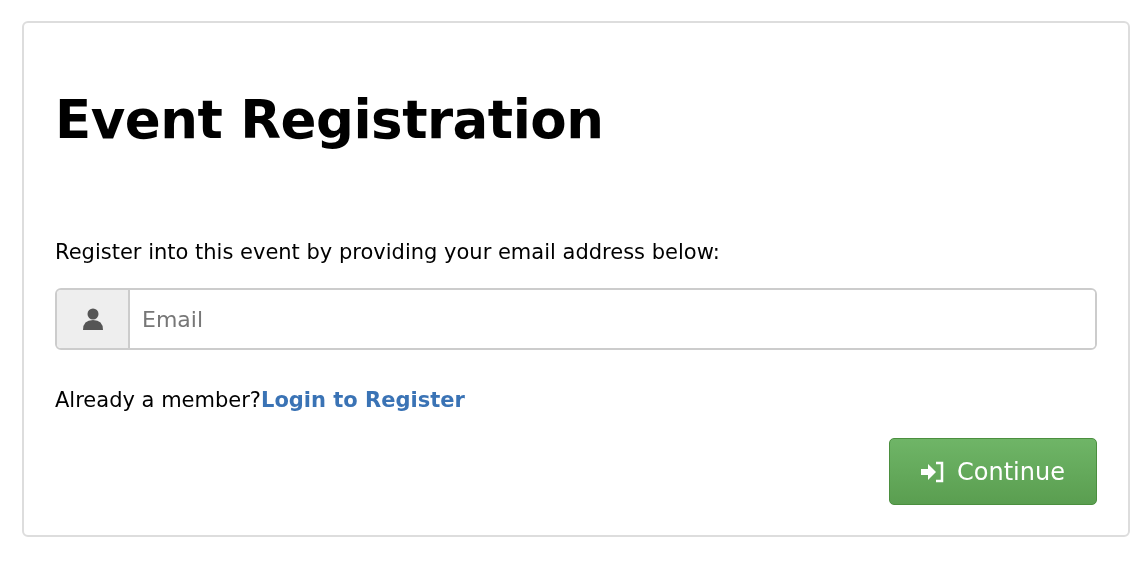 Image resolution: width=1144 pixels, height=562 pixels. What do you see at coordinates (92, 319) in the screenshot?
I see `user-icon` at bounding box center [92, 319].